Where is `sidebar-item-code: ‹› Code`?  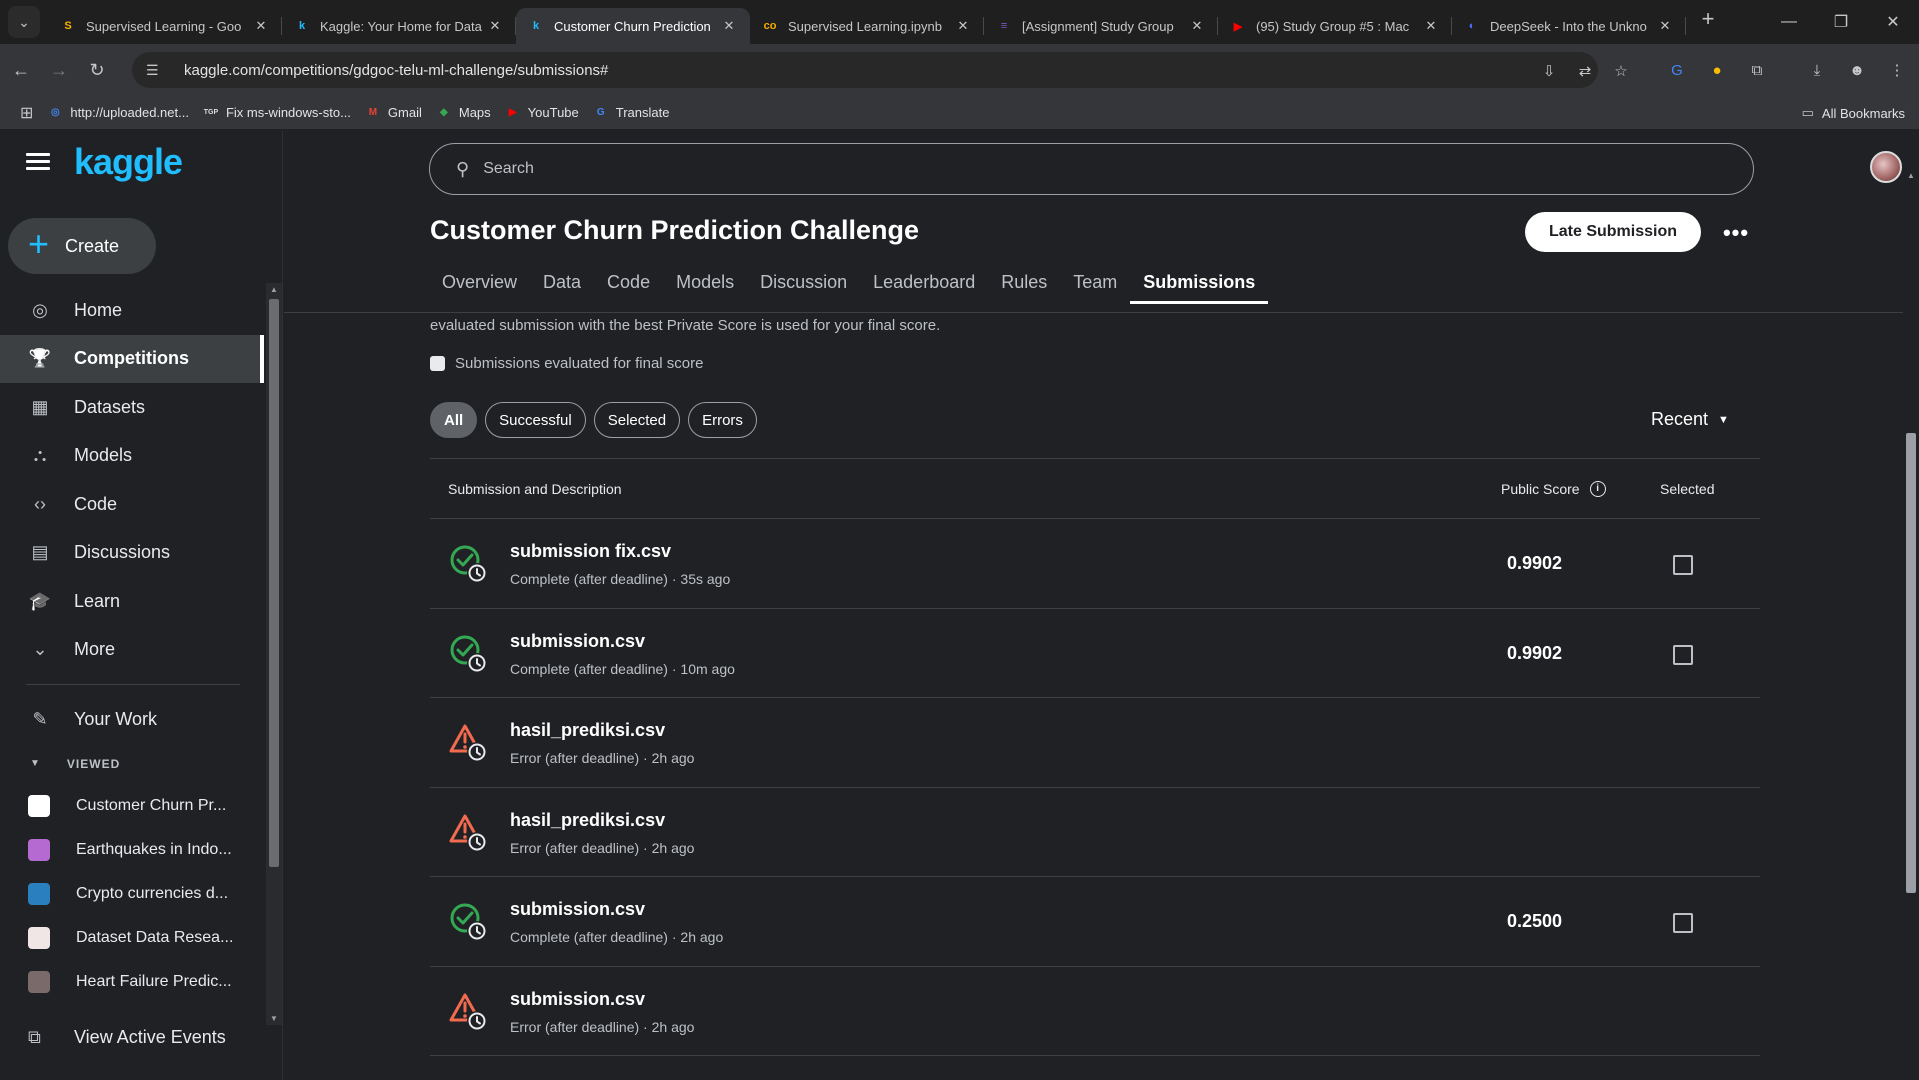
sidebar-item-code: ‹› Code is located at coordinates (132, 504).